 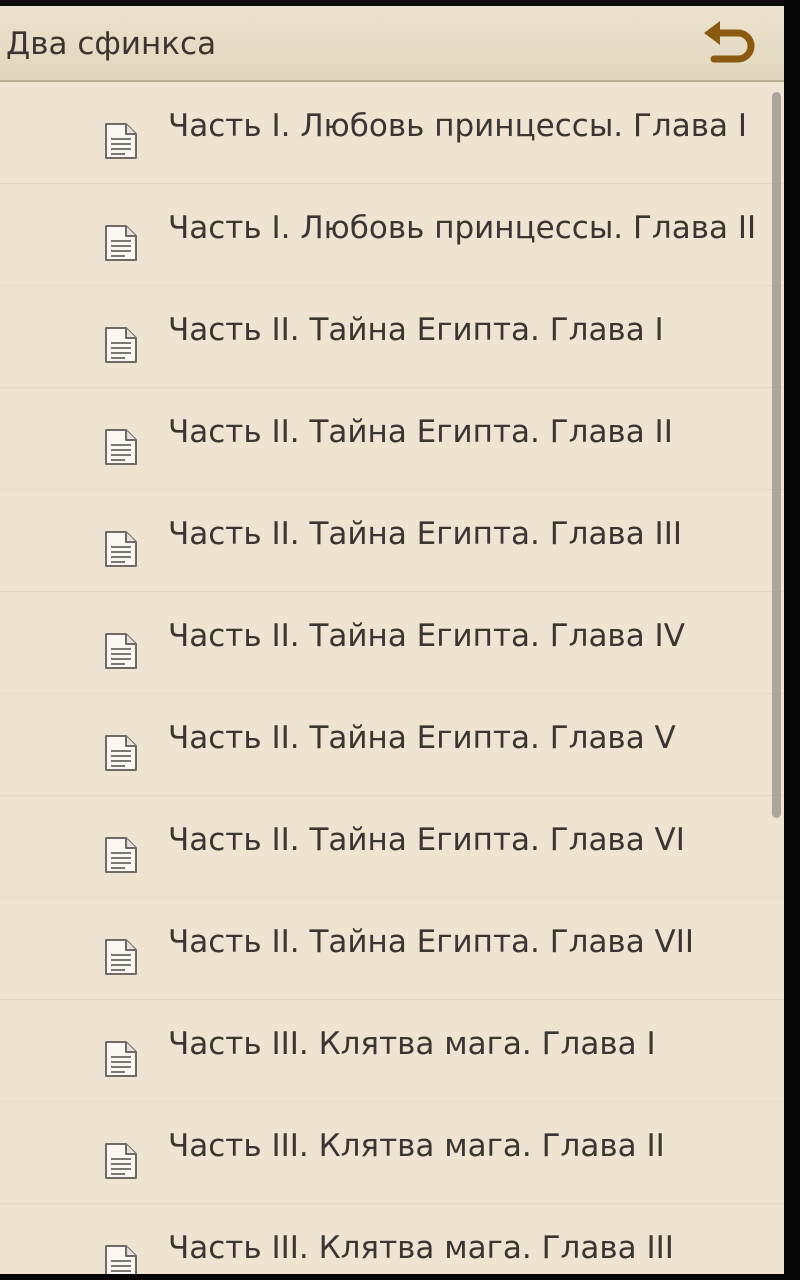 I want to click on chapter-item: Часть II. Тайна Египта. Глава V, so click(x=392, y=745).